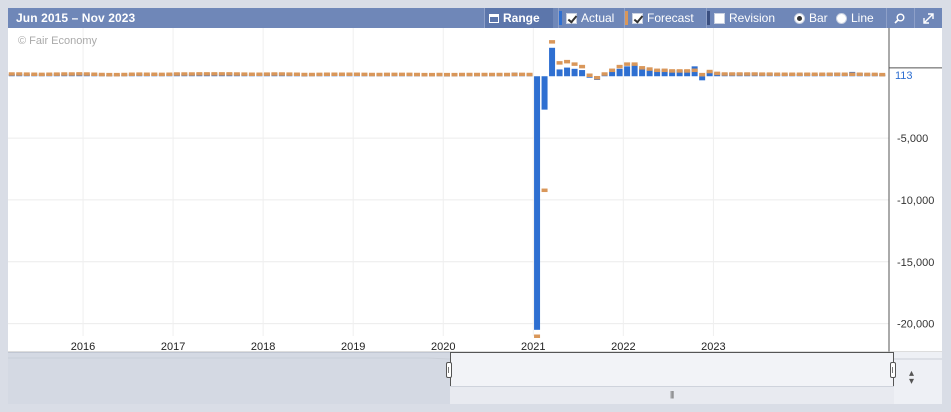 This screenshot has height=412, width=951. What do you see at coordinates (518, 18) in the screenshot?
I see `range-button: Range` at bounding box center [518, 18].